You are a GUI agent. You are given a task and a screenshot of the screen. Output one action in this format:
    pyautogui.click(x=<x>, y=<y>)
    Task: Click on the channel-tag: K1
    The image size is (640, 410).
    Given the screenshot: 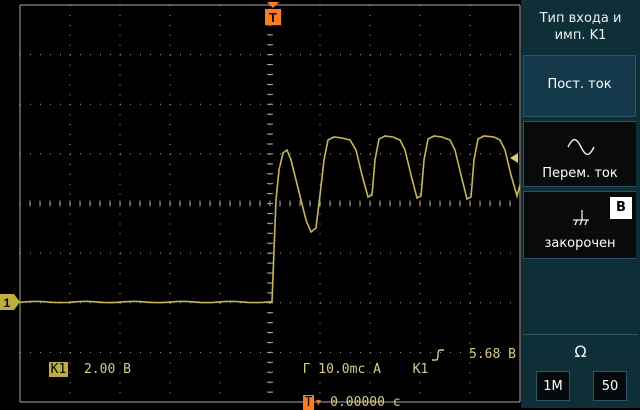 What is the action you would take?
    pyautogui.click(x=58, y=369)
    